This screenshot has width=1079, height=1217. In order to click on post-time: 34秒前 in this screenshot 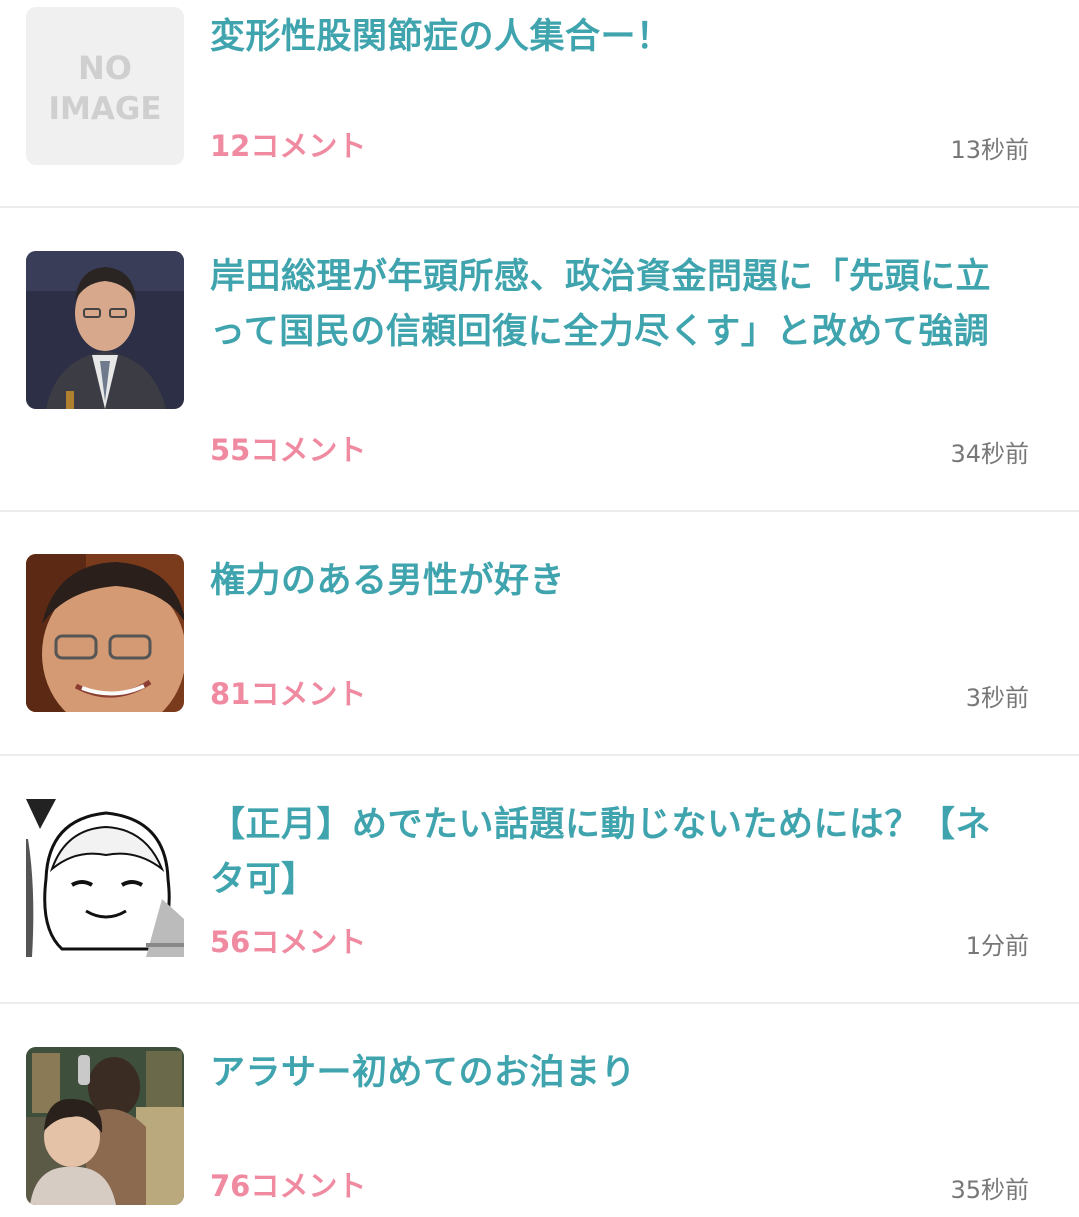, I will do `click(989, 454)`.